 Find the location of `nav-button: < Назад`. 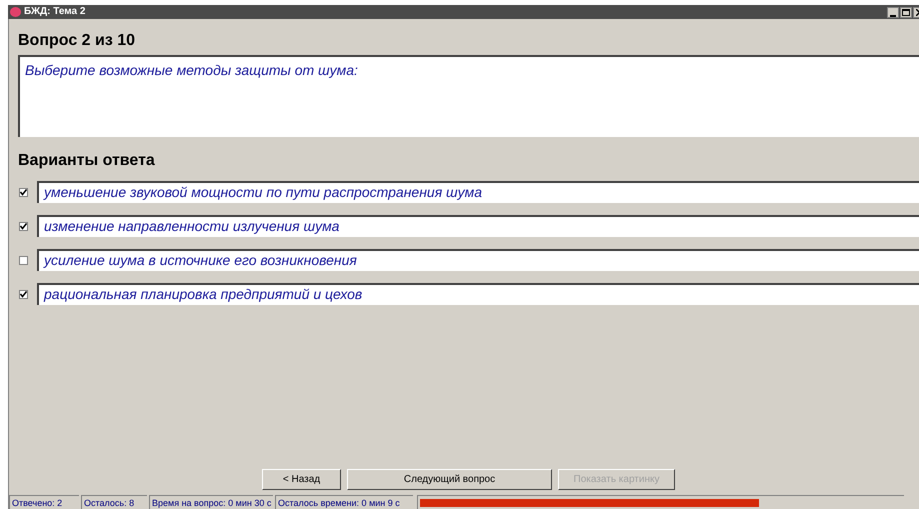

nav-button: < Назад is located at coordinates (301, 479).